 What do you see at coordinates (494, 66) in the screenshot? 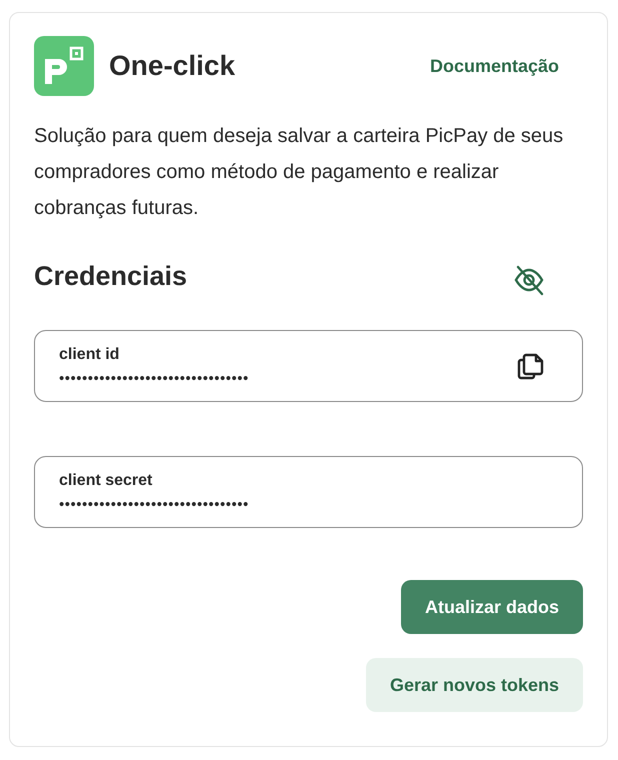
I see `documentation-link: Documentação` at bounding box center [494, 66].